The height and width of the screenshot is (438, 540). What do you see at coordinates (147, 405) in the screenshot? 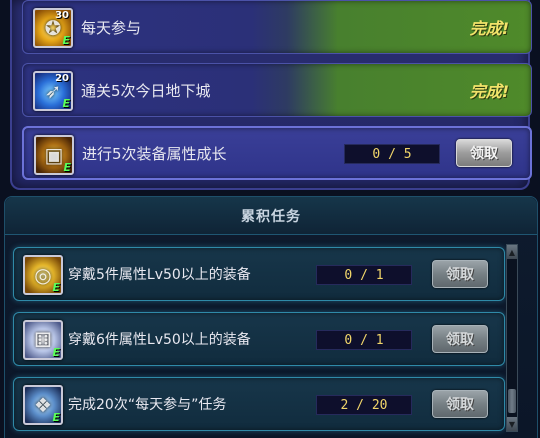
I see `task-label: 完成20次“每天参与”任务` at bounding box center [147, 405].